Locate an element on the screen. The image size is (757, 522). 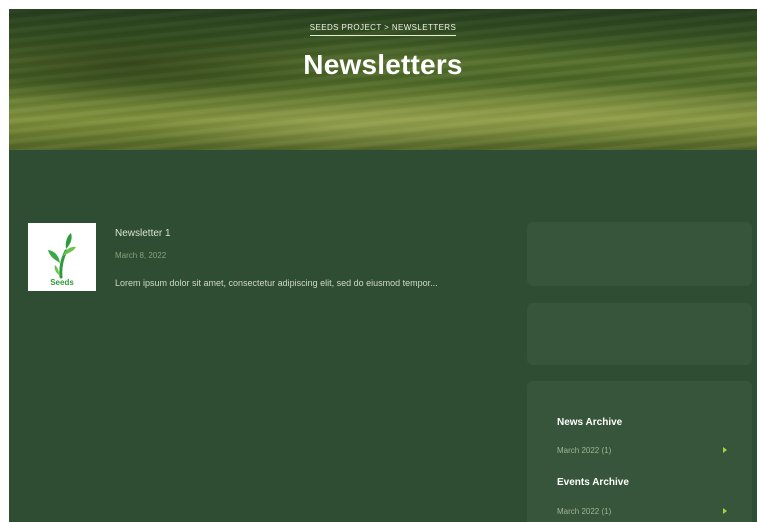
events-archive-item-label: March 2022 (1) is located at coordinates (584, 511).